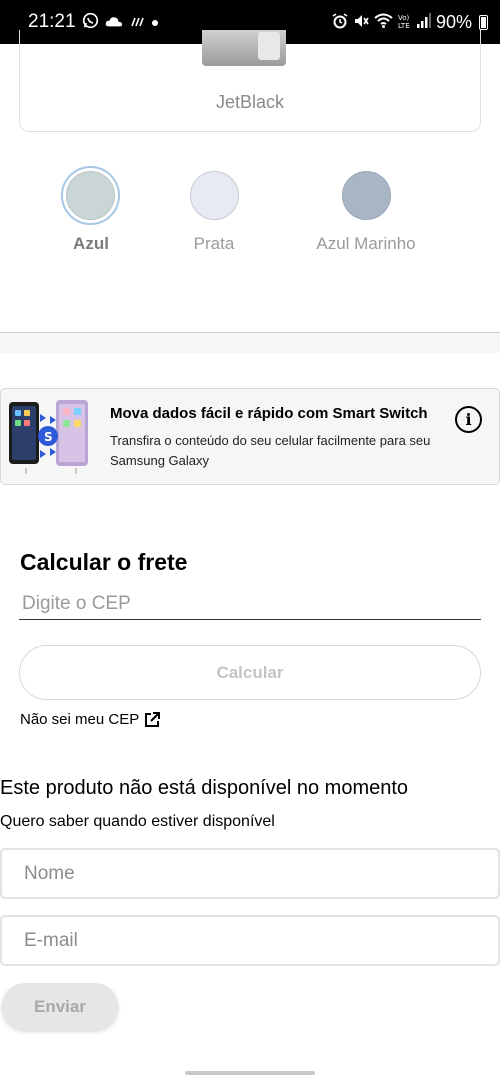 Image resolution: width=500 pixels, height=1083 pixels. I want to click on unknown-cep-label: Não sei meu CEP, so click(80, 719).